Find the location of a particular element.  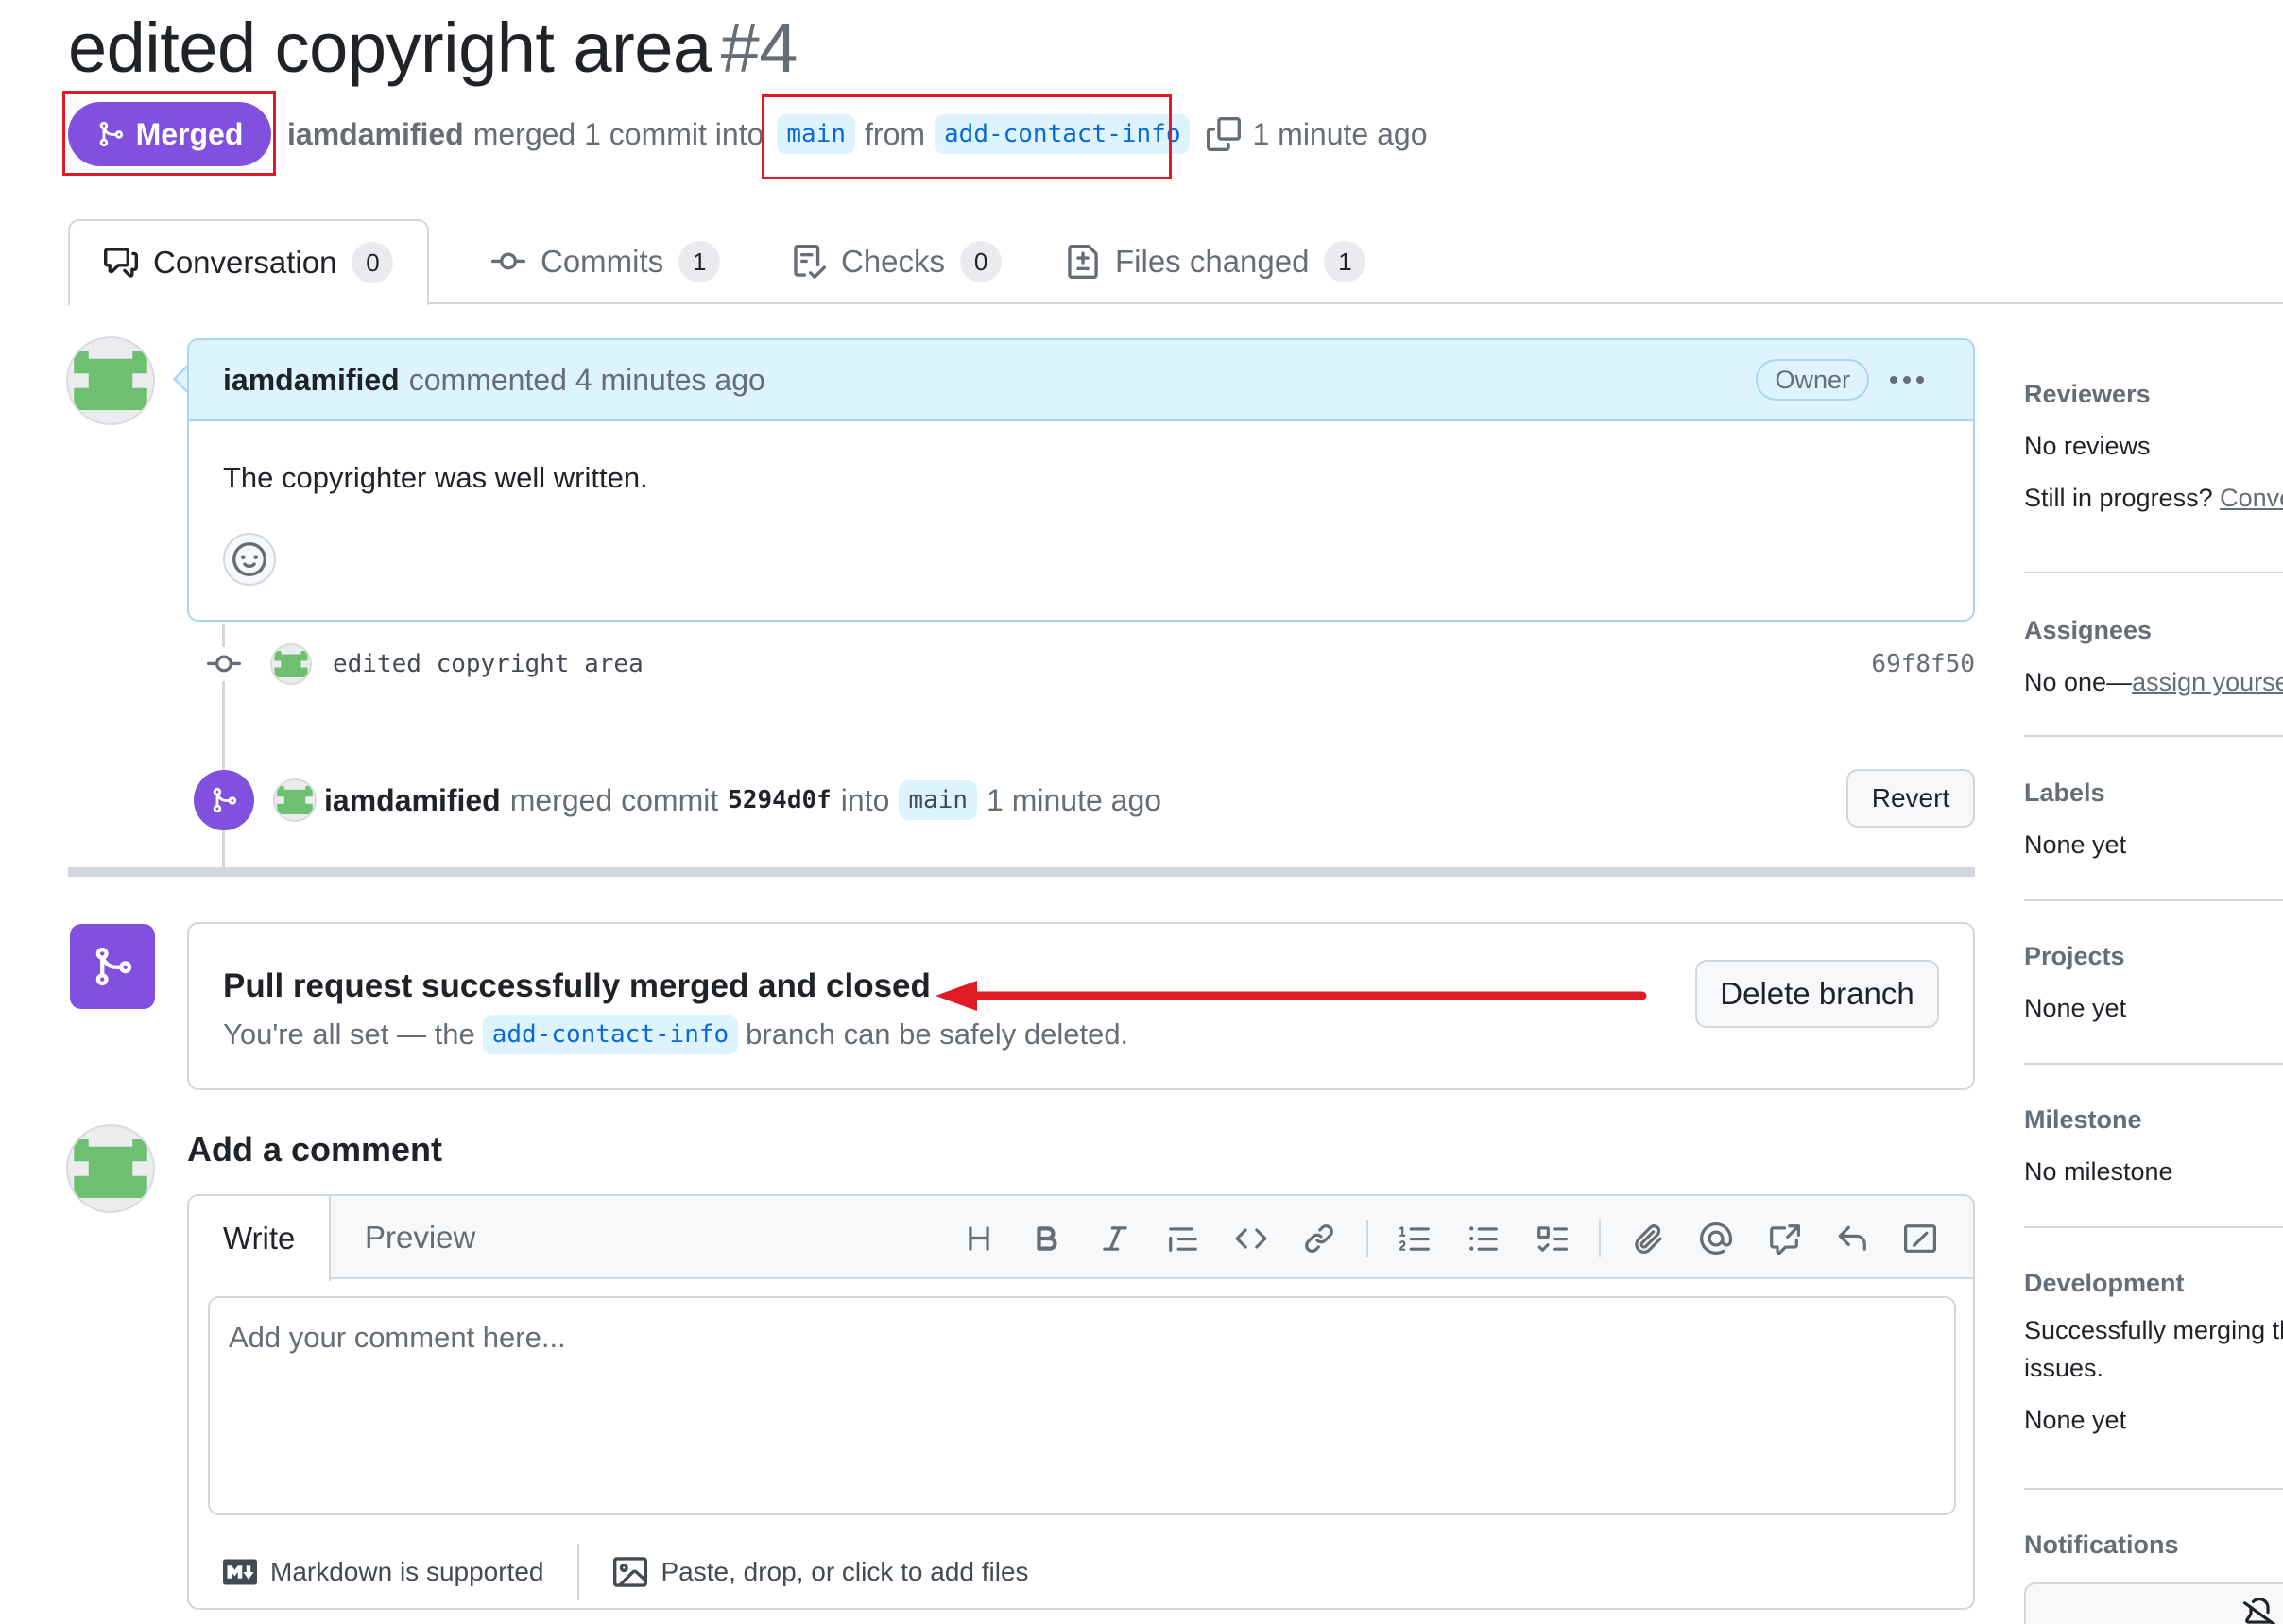

notifications-button is located at coordinates (2154, 1603).